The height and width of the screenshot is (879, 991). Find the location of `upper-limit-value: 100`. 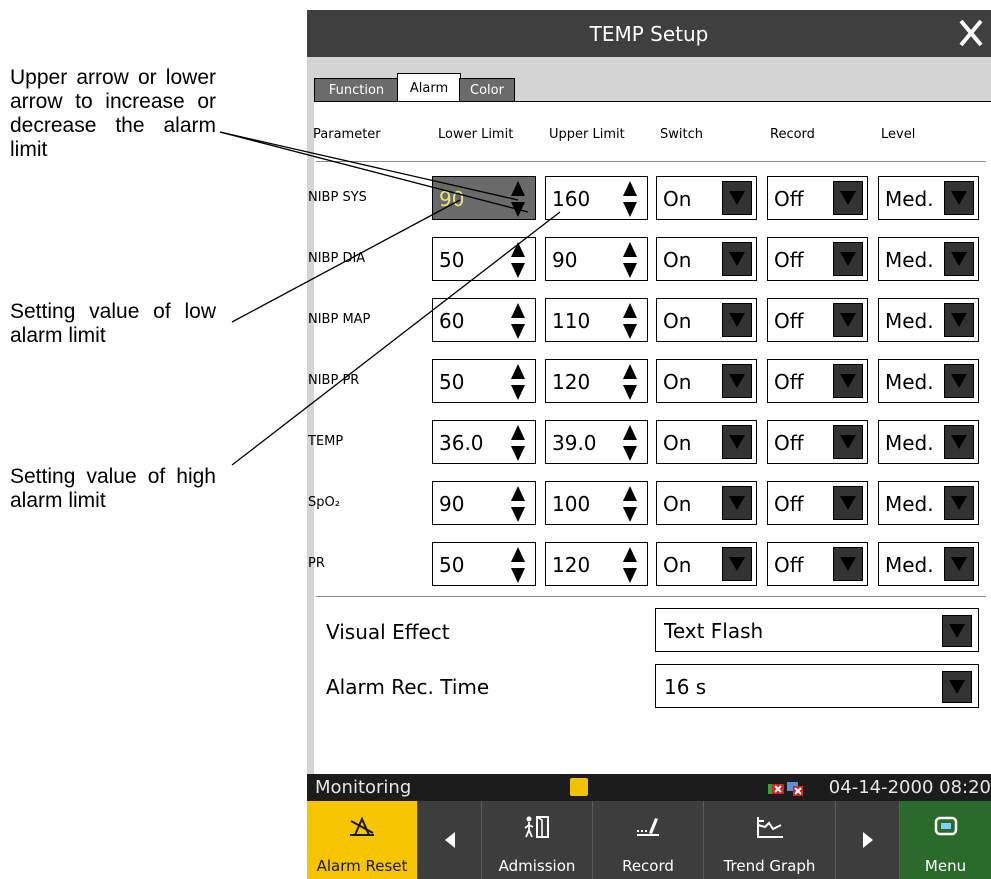

upper-limit-value: 100 is located at coordinates (571, 504).